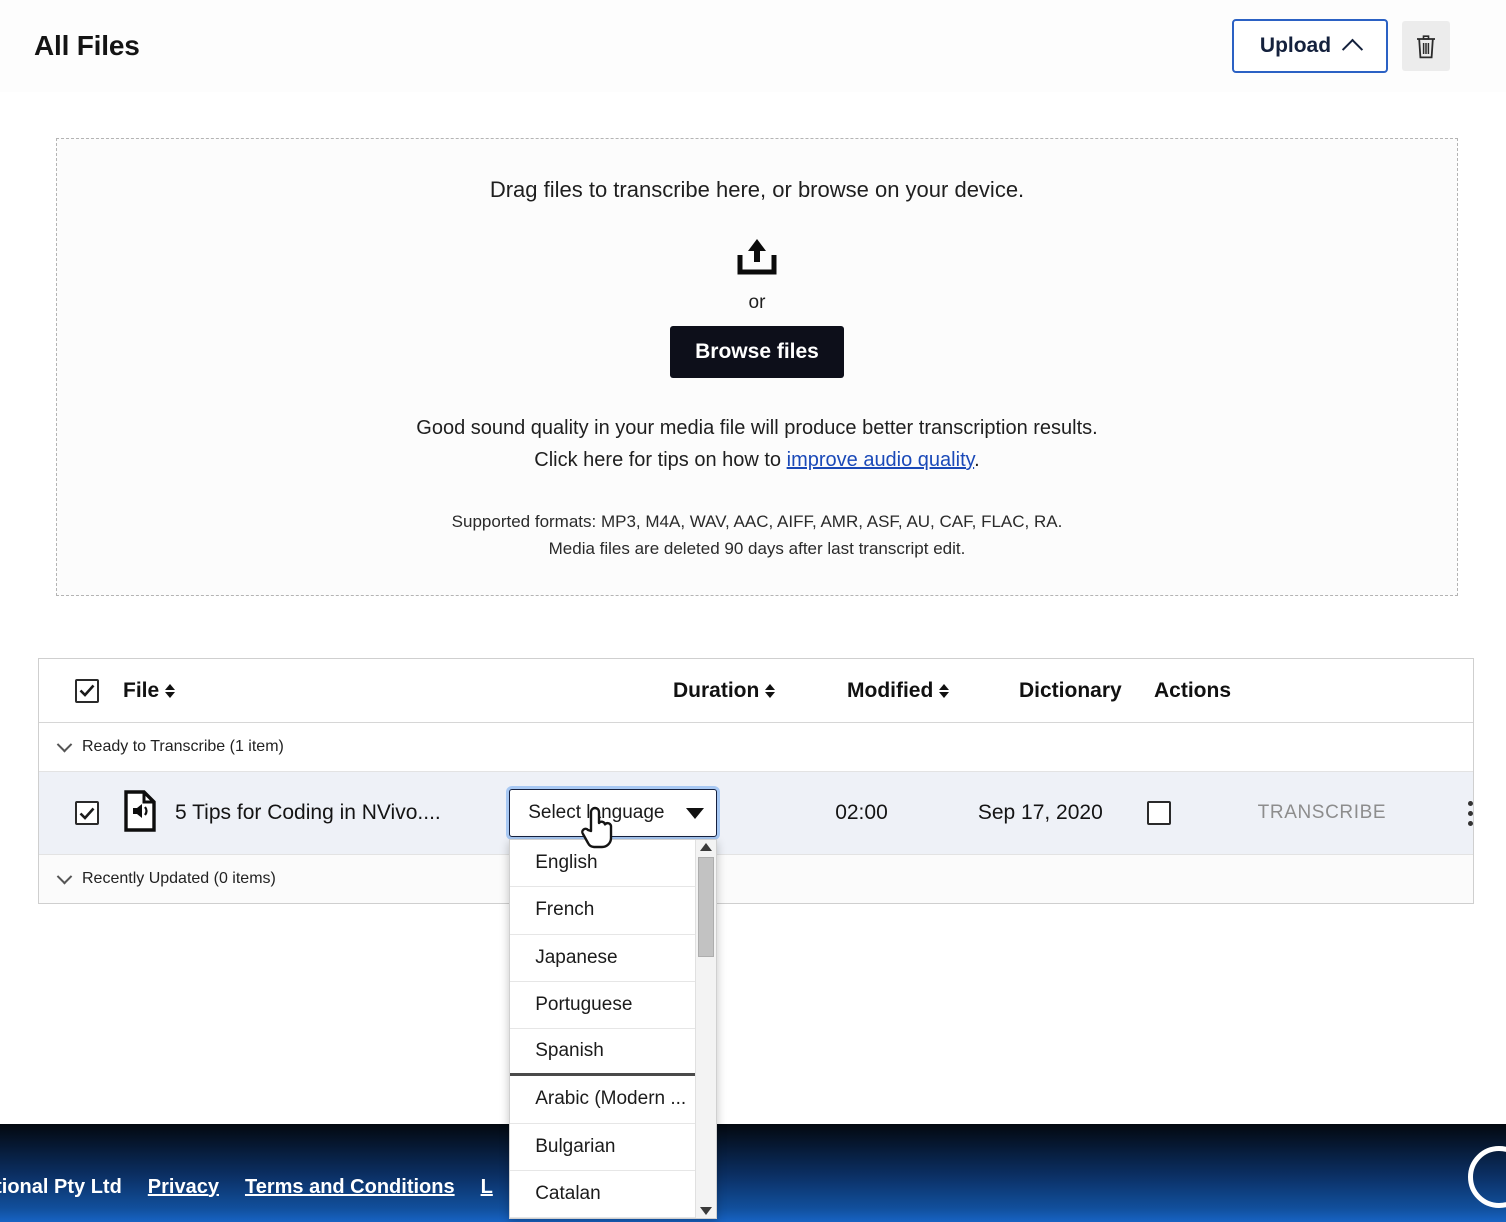 This screenshot has height=1222, width=1506. I want to click on trash-icon, so click(1426, 46).